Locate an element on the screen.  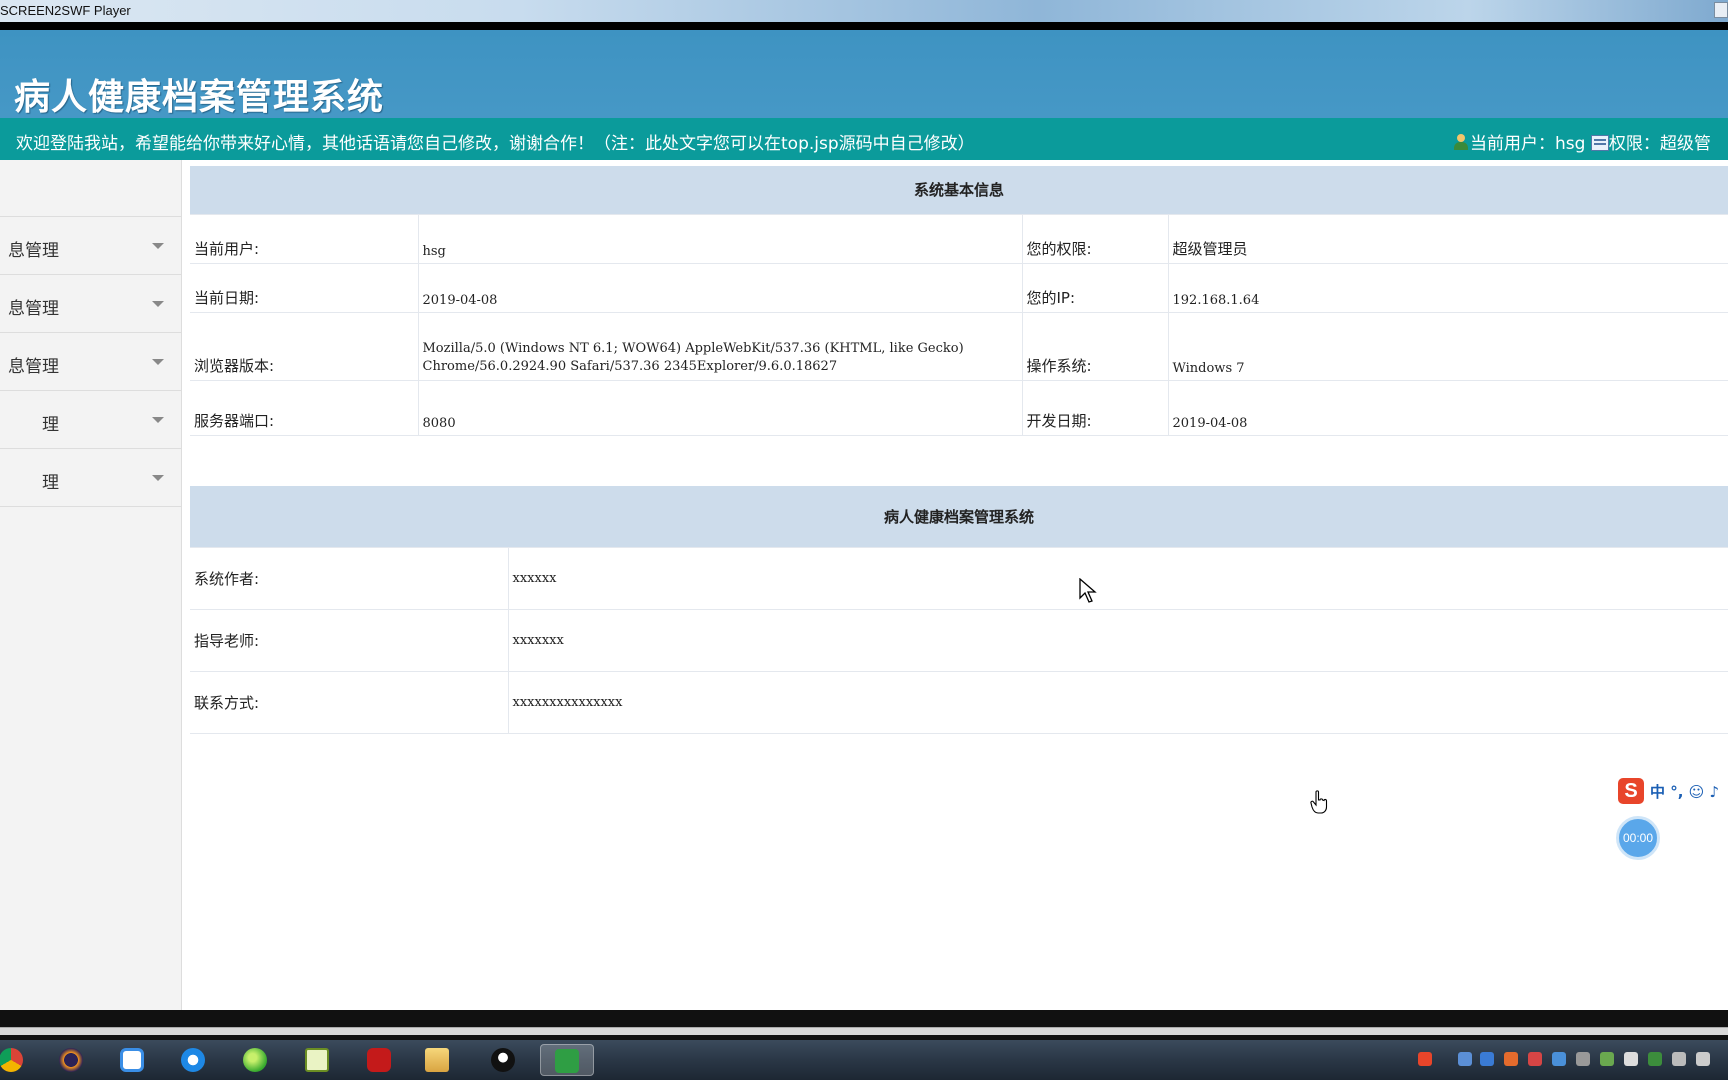
cell-label: 联系方式: is located at coordinates (349, 702).